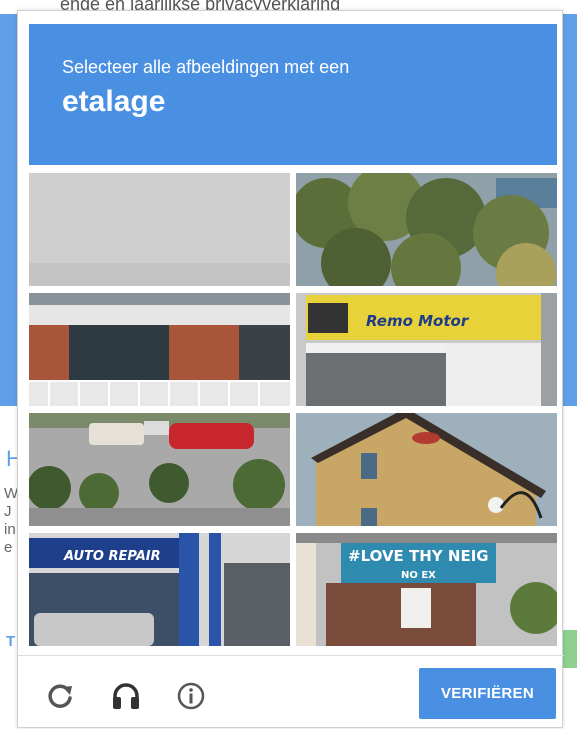  I want to click on tile-8-sign-text: #LOVE THY NEIG, so click(418, 556).